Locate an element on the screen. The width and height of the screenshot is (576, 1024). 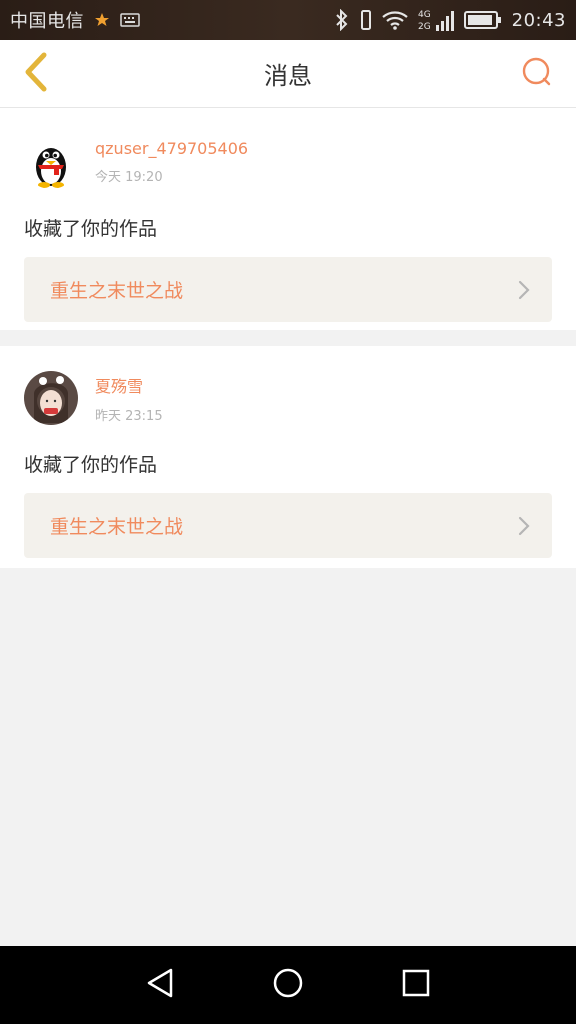
nav-home-button is located at coordinates (288, 985).